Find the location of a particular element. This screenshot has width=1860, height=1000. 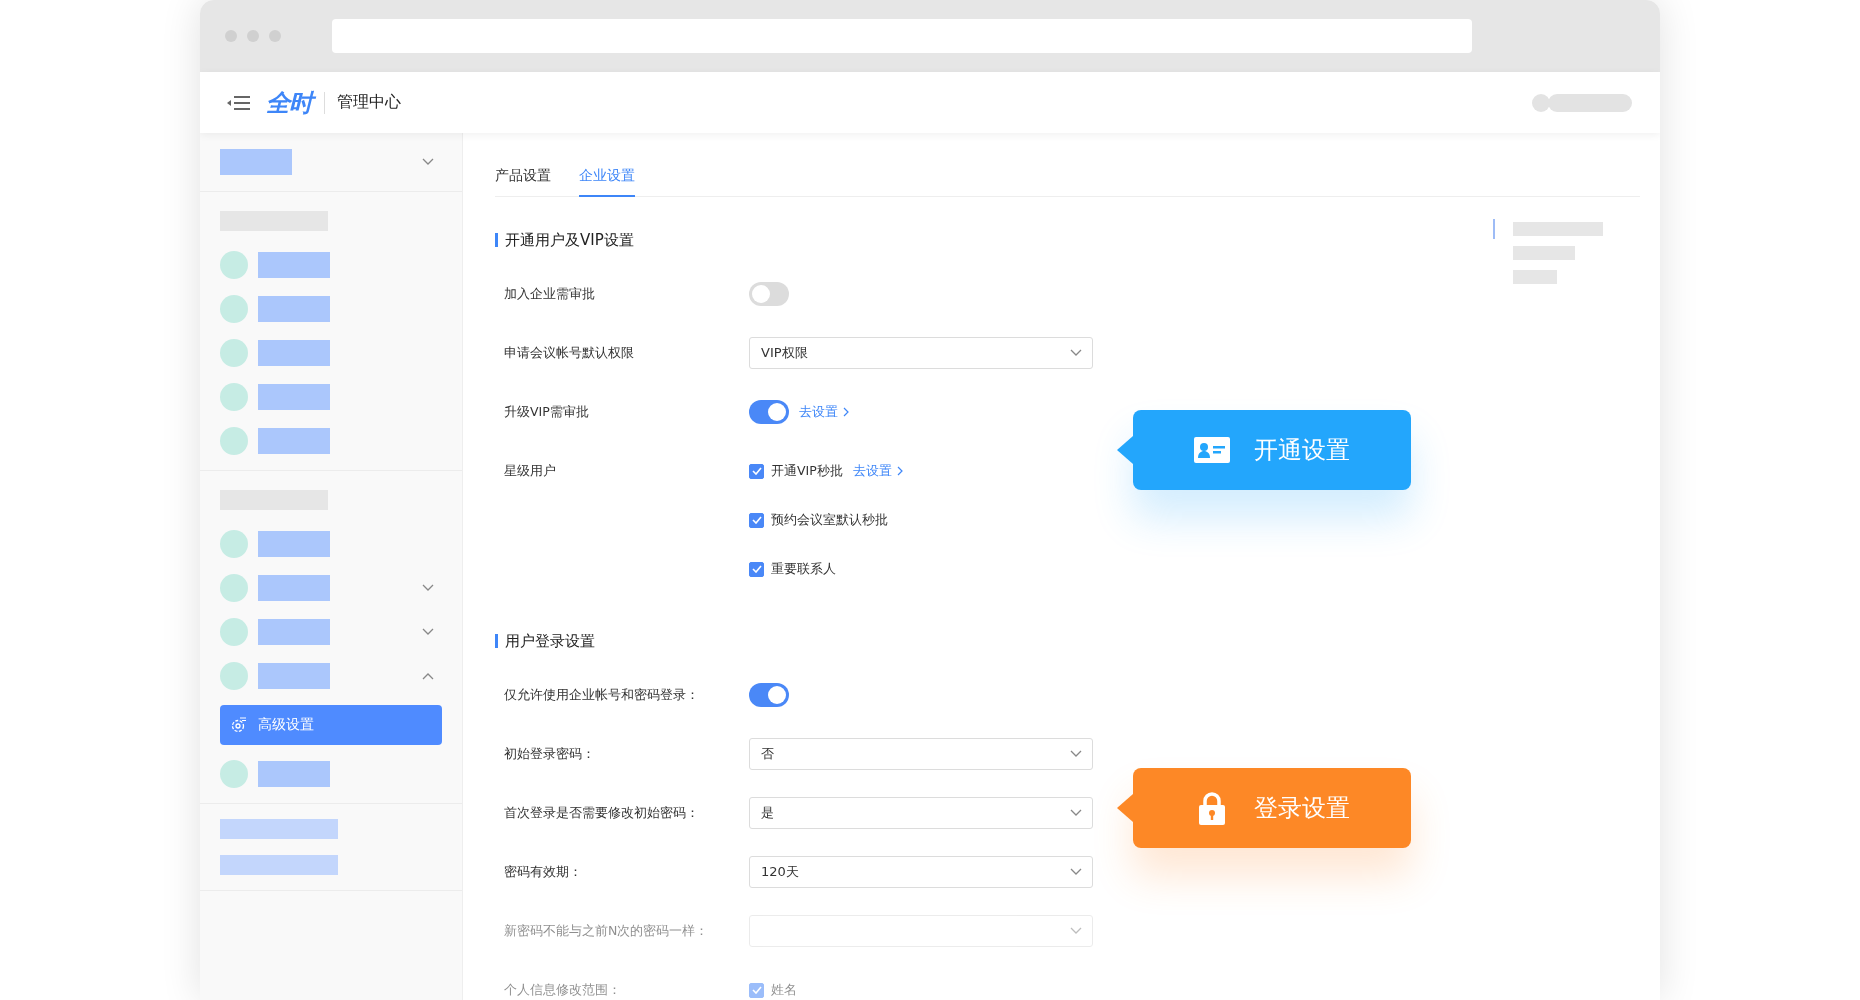

select-field is located at coordinates (921, 931).